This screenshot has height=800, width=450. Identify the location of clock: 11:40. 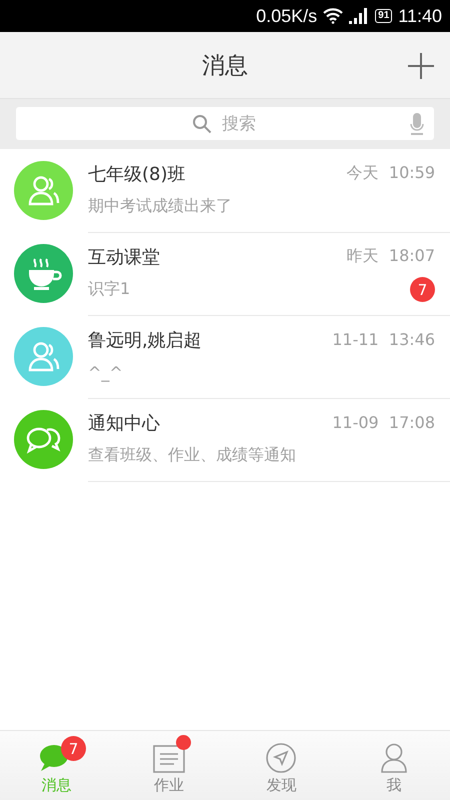
(420, 16).